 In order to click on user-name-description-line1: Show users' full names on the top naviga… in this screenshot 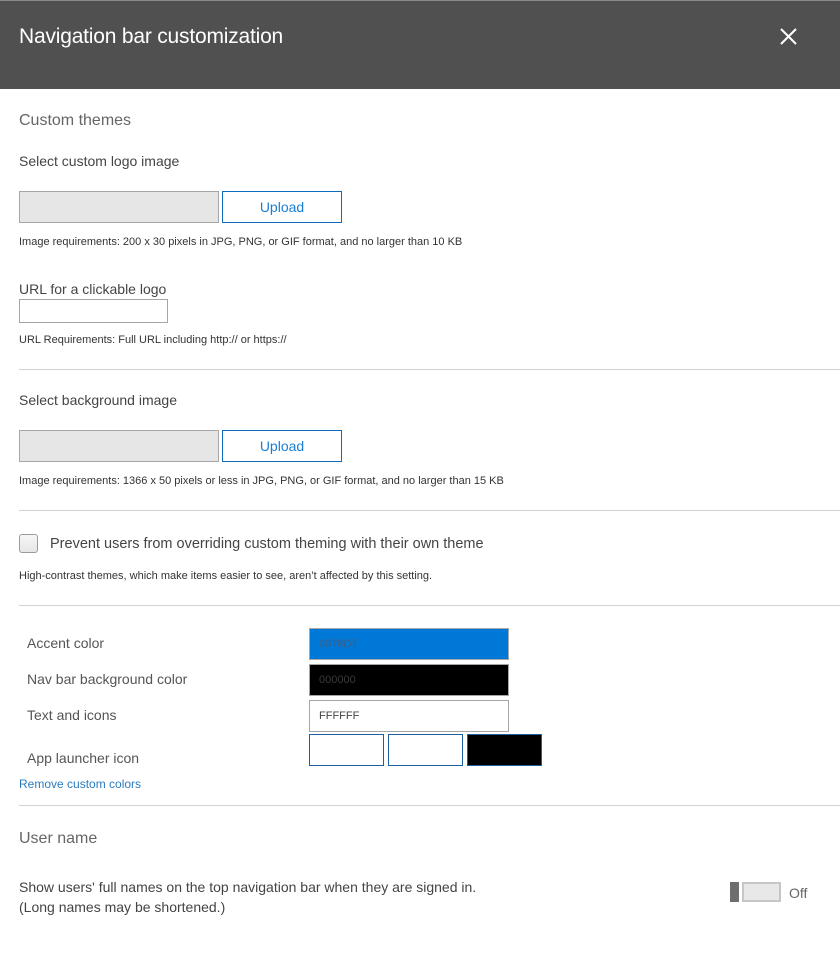, I will do `click(248, 887)`.